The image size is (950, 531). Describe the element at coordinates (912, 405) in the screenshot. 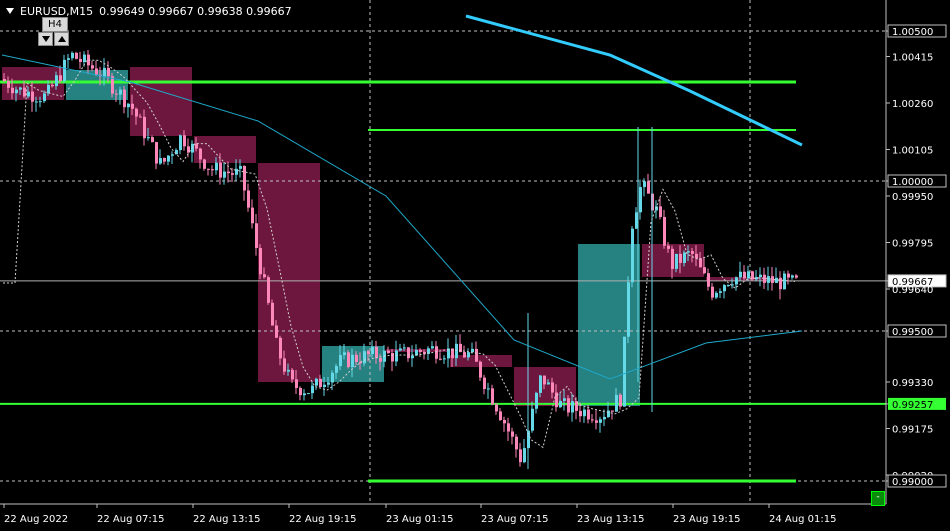

I see `price-label: 0.99257` at that location.